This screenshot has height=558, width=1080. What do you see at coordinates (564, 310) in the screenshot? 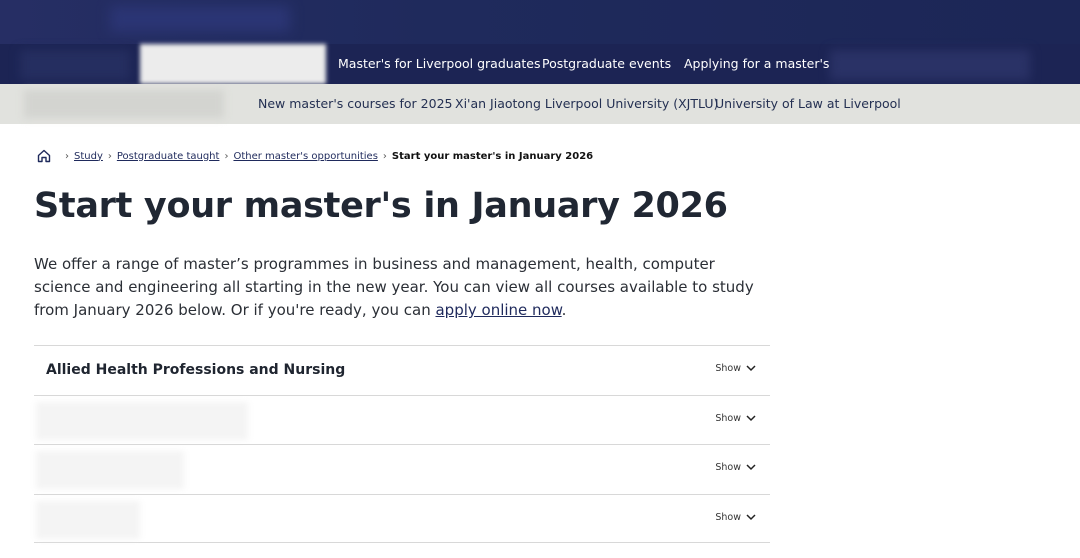
I see `intro-end: .` at bounding box center [564, 310].